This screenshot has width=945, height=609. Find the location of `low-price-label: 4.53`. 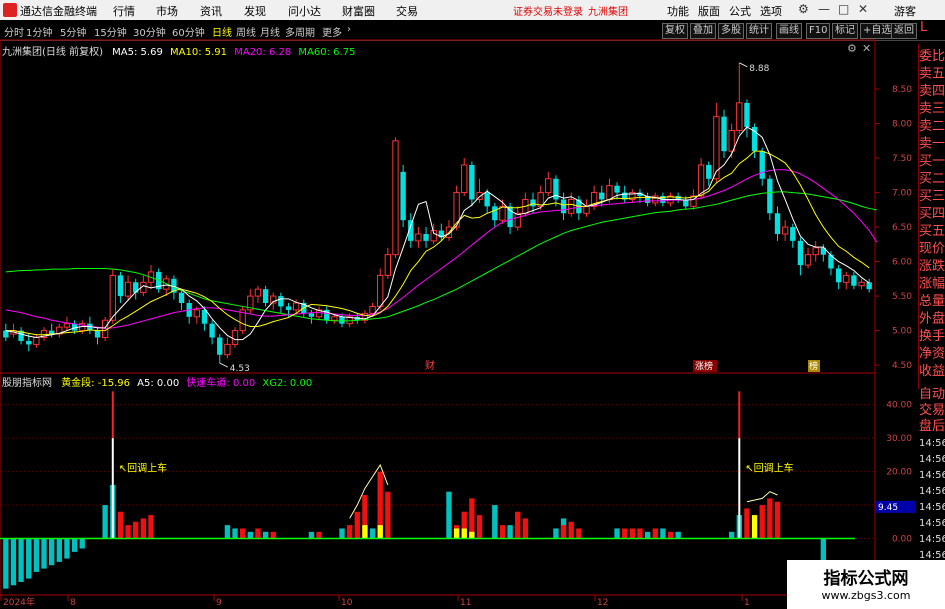

low-price-label: 4.53 is located at coordinates (240, 369).